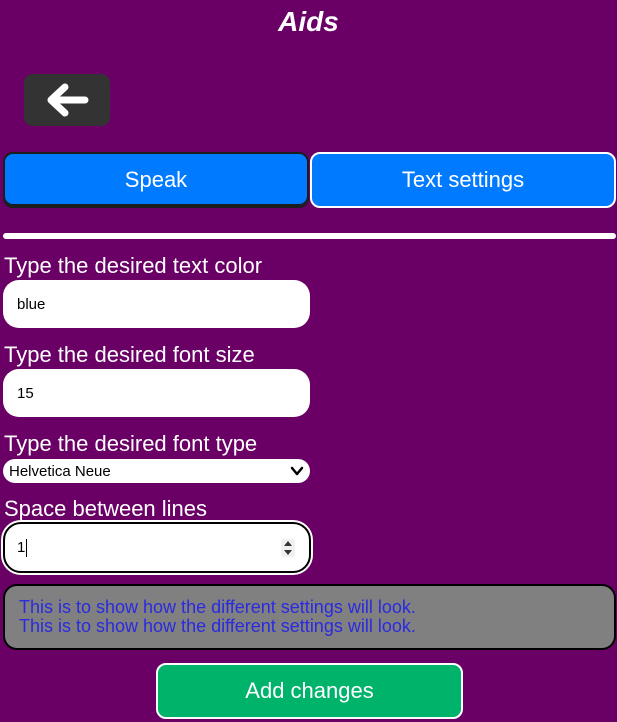 Image resolution: width=617 pixels, height=722 pixels. What do you see at coordinates (133, 265) in the screenshot?
I see `text-color-label: Type the desired text color` at bounding box center [133, 265].